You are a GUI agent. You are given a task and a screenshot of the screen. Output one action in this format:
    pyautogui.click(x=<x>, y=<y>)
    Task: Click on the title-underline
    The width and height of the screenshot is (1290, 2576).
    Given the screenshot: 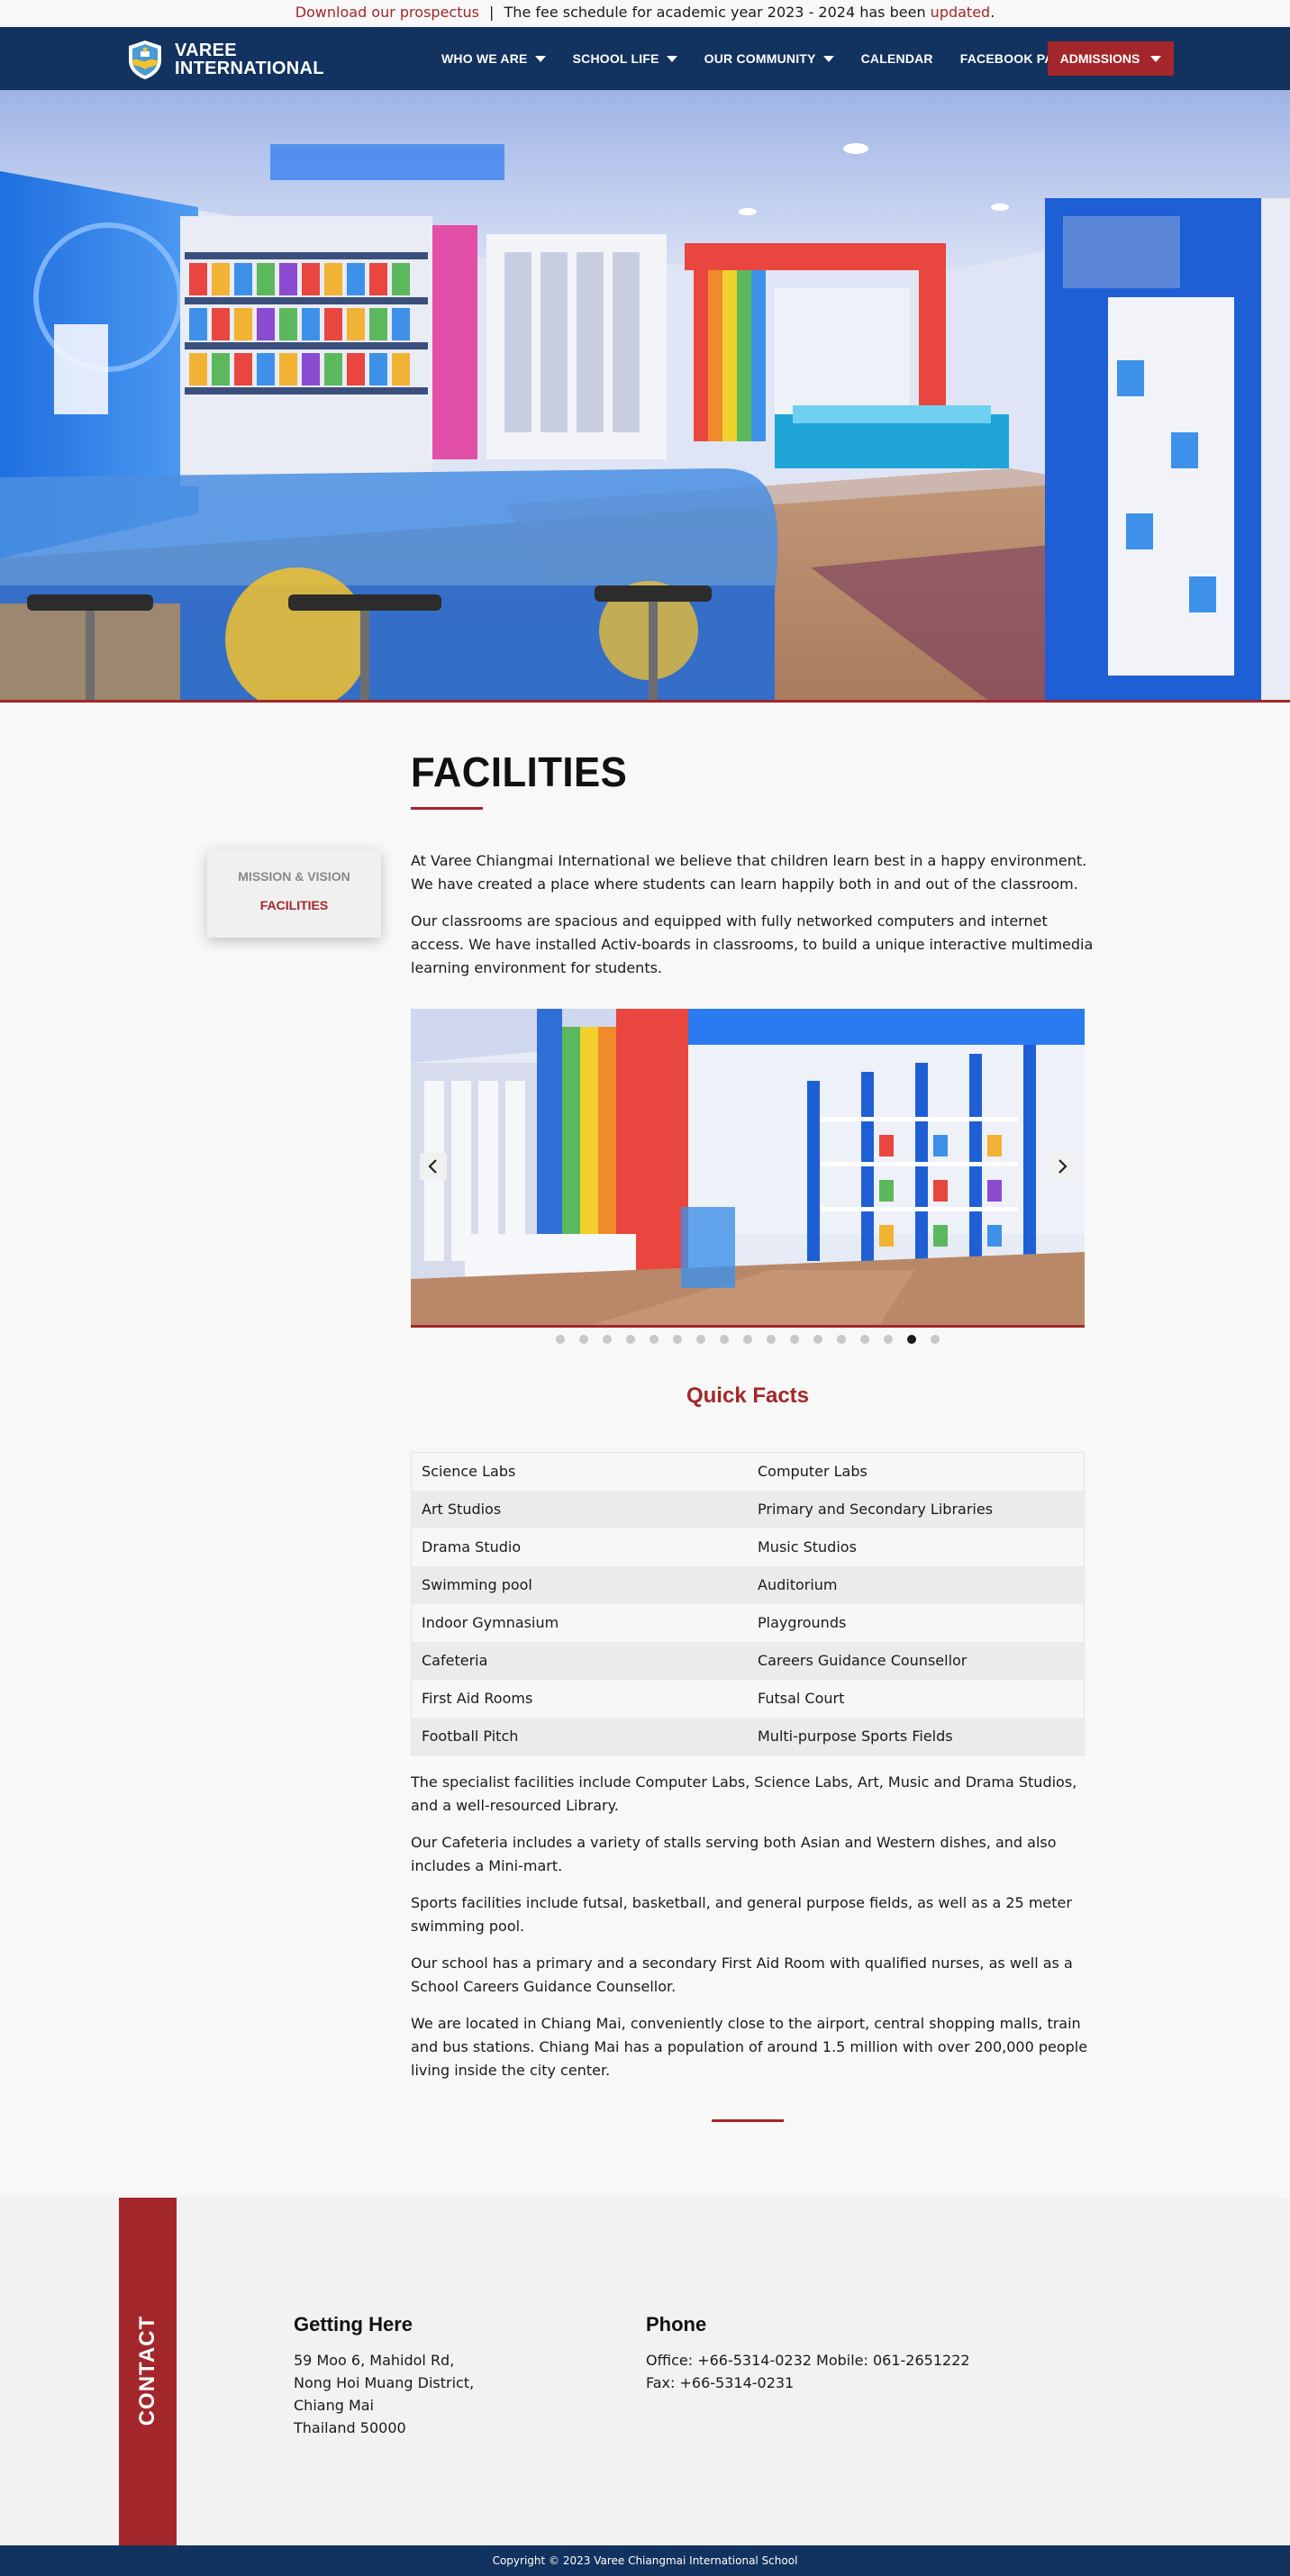 What is the action you would take?
    pyautogui.click(x=447, y=808)
    